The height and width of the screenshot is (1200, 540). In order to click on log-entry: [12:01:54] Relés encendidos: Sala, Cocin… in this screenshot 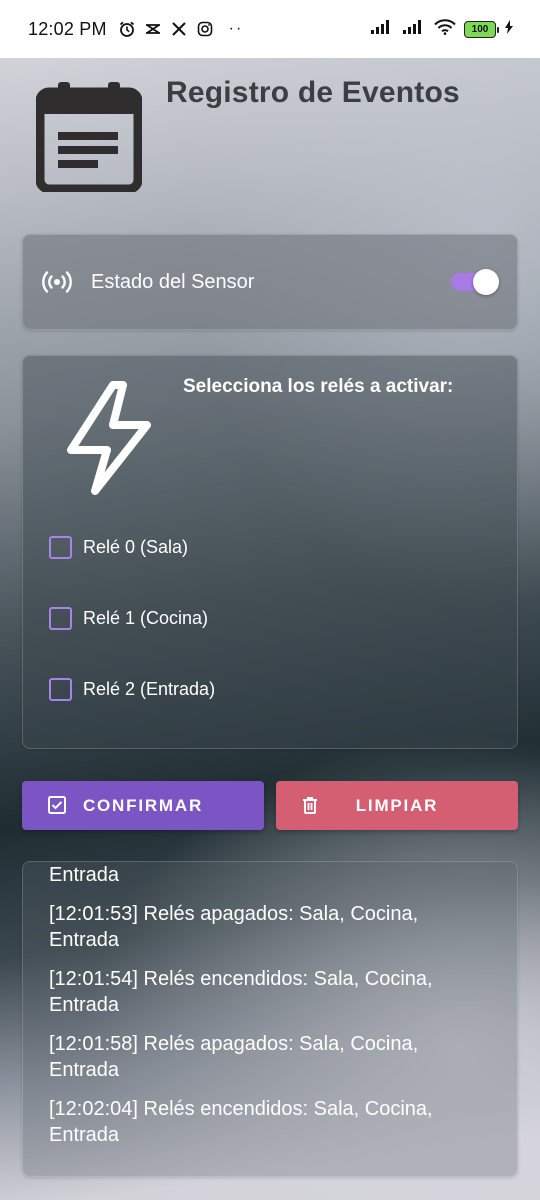, I will do `click(241, 992)`.